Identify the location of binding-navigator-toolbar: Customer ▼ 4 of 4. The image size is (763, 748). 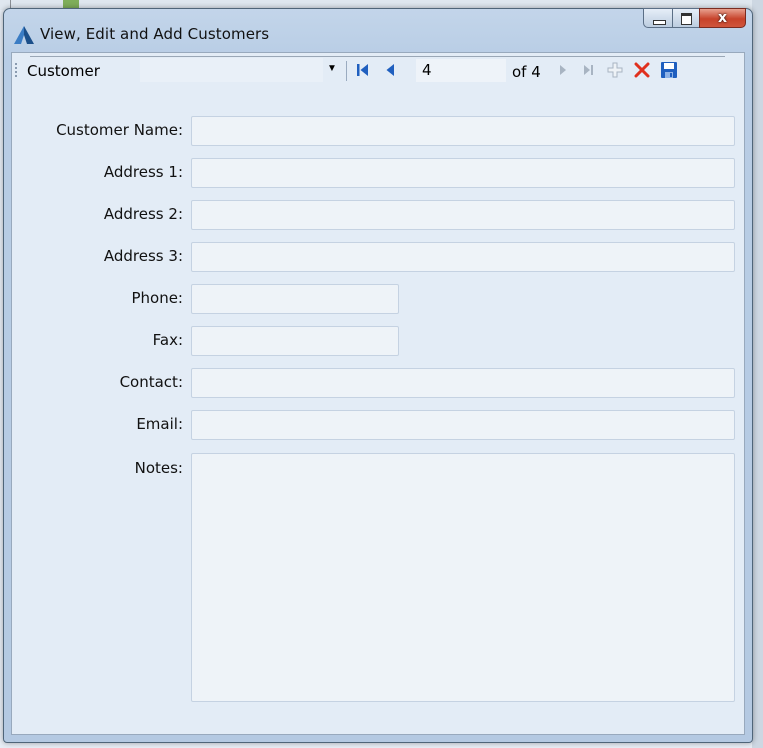
(378, 70).